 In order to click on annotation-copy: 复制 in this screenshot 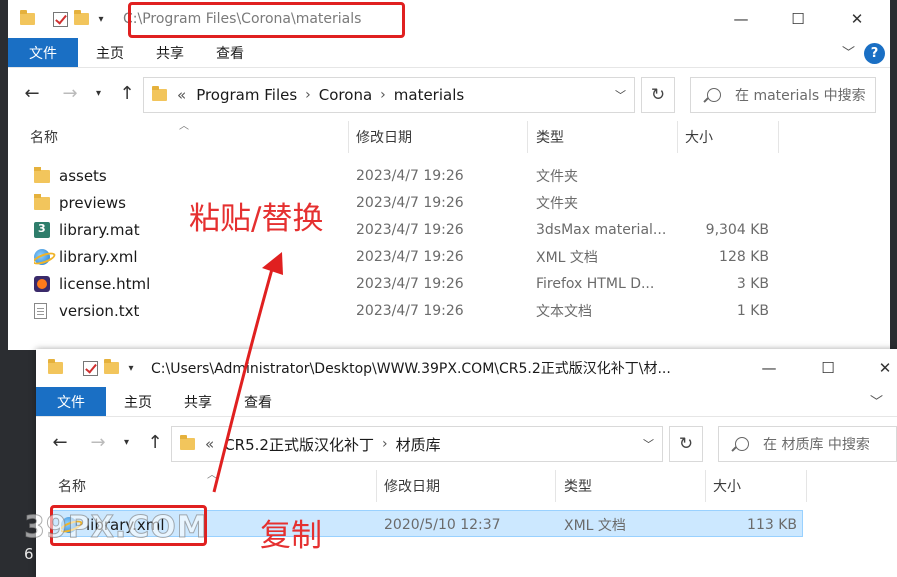, I will do `click(291, 536)`.